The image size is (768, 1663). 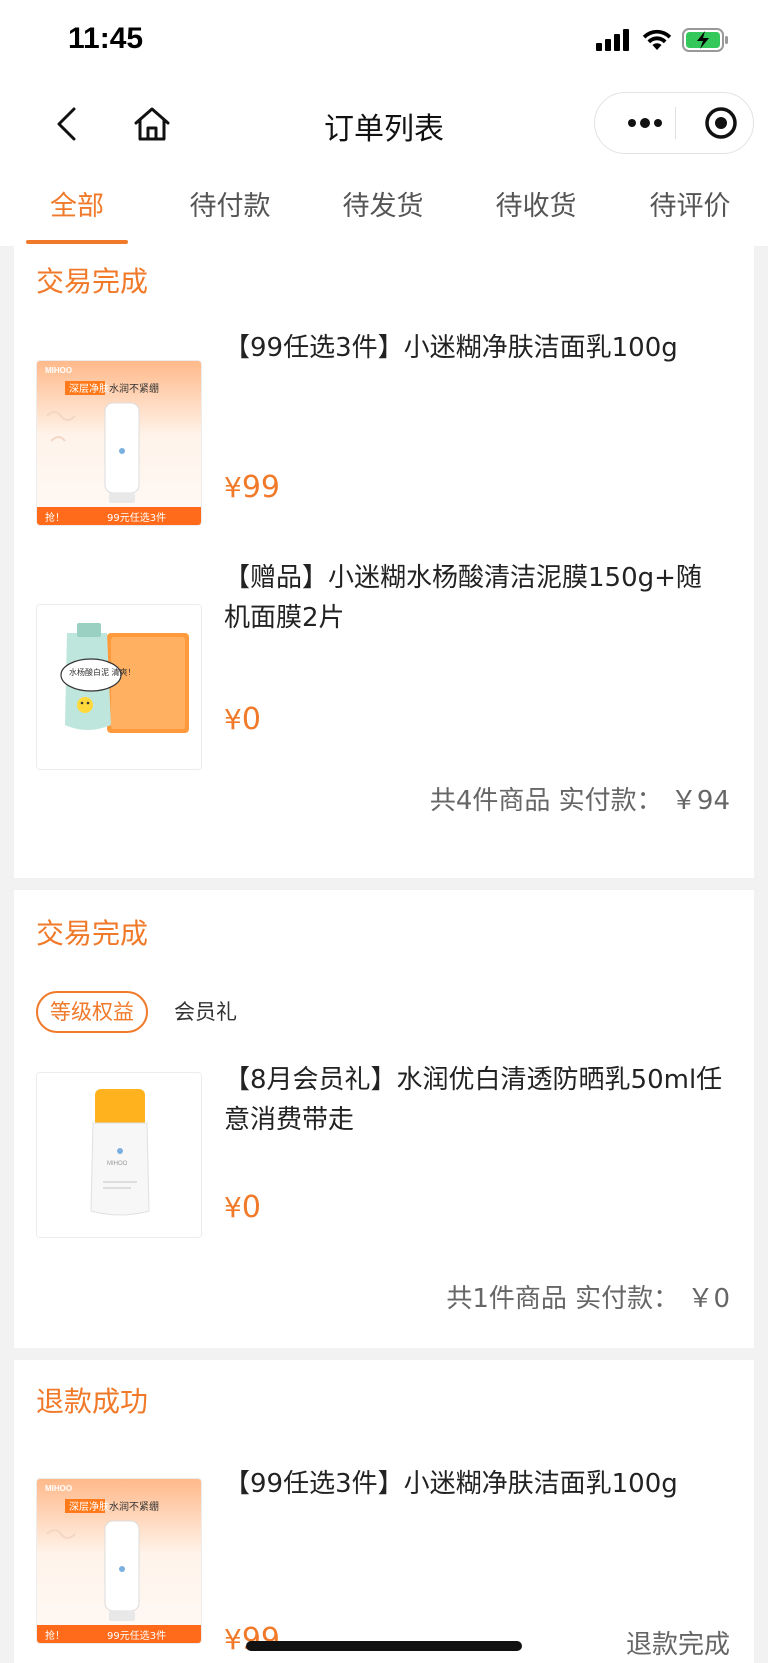 I want to click on product-image: MIHOO, so click(x=119, y=1155).